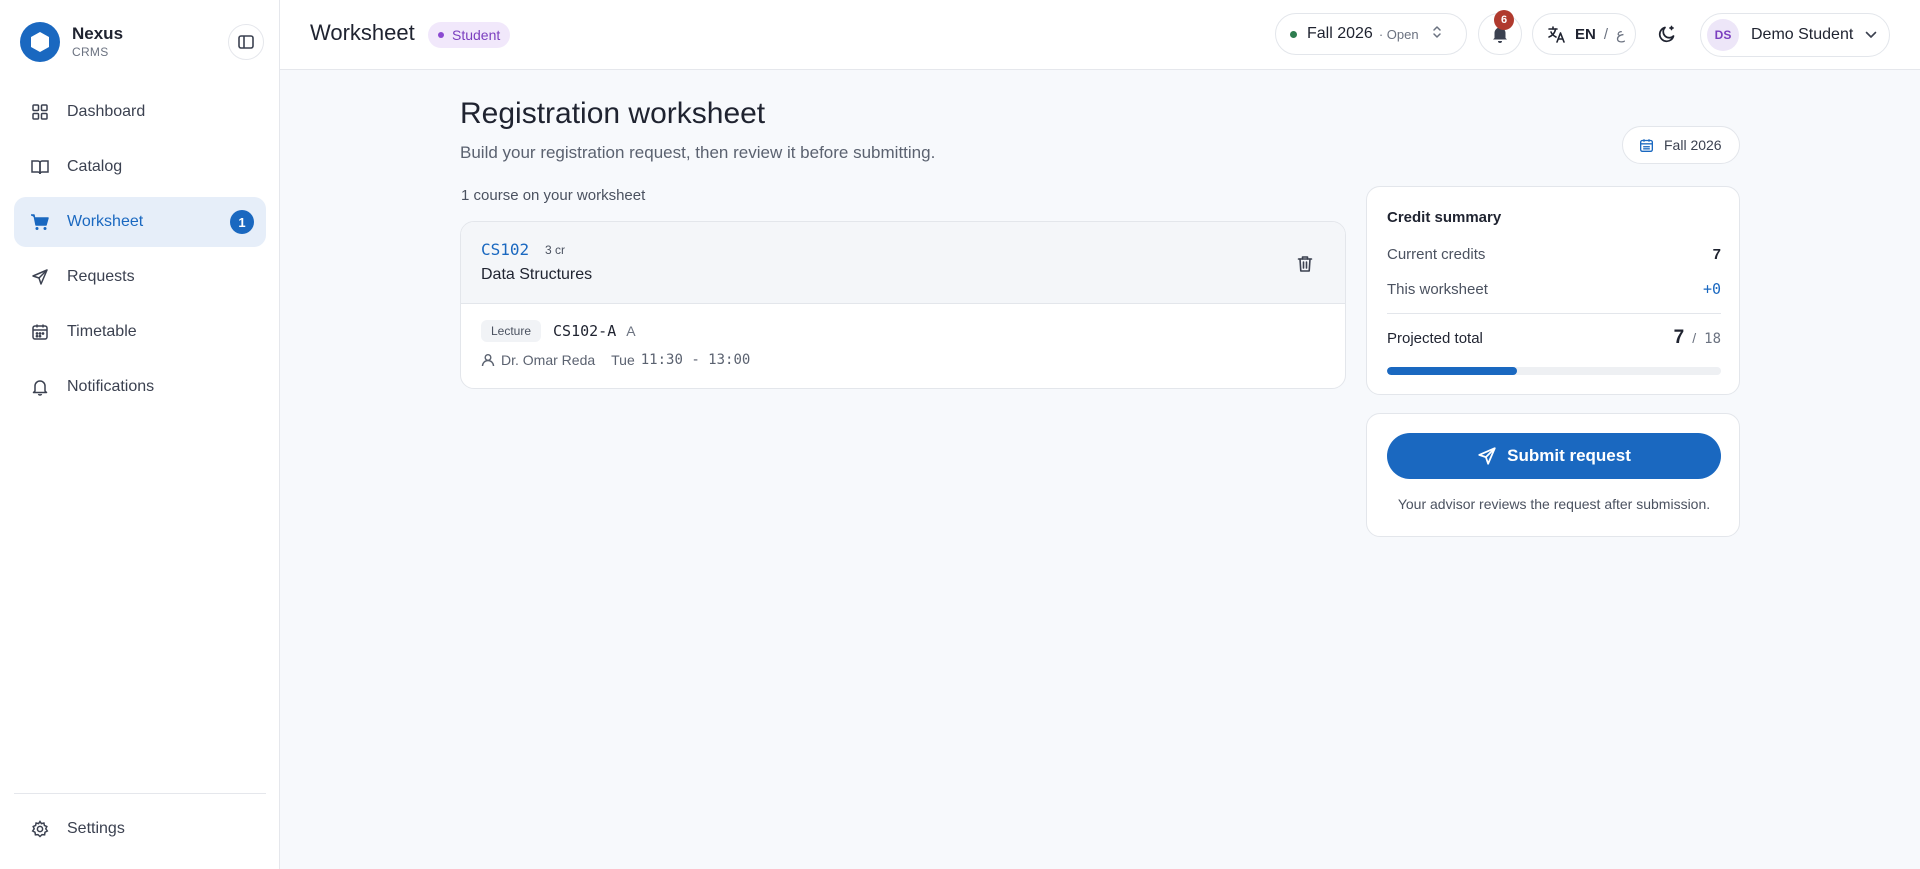 The height and width of the screenshot is (869, 1920). What do you see at coordinates (555, 250) in the screenshot?
I see `course-credits: 3 cr` at bounding box center [555, 250].